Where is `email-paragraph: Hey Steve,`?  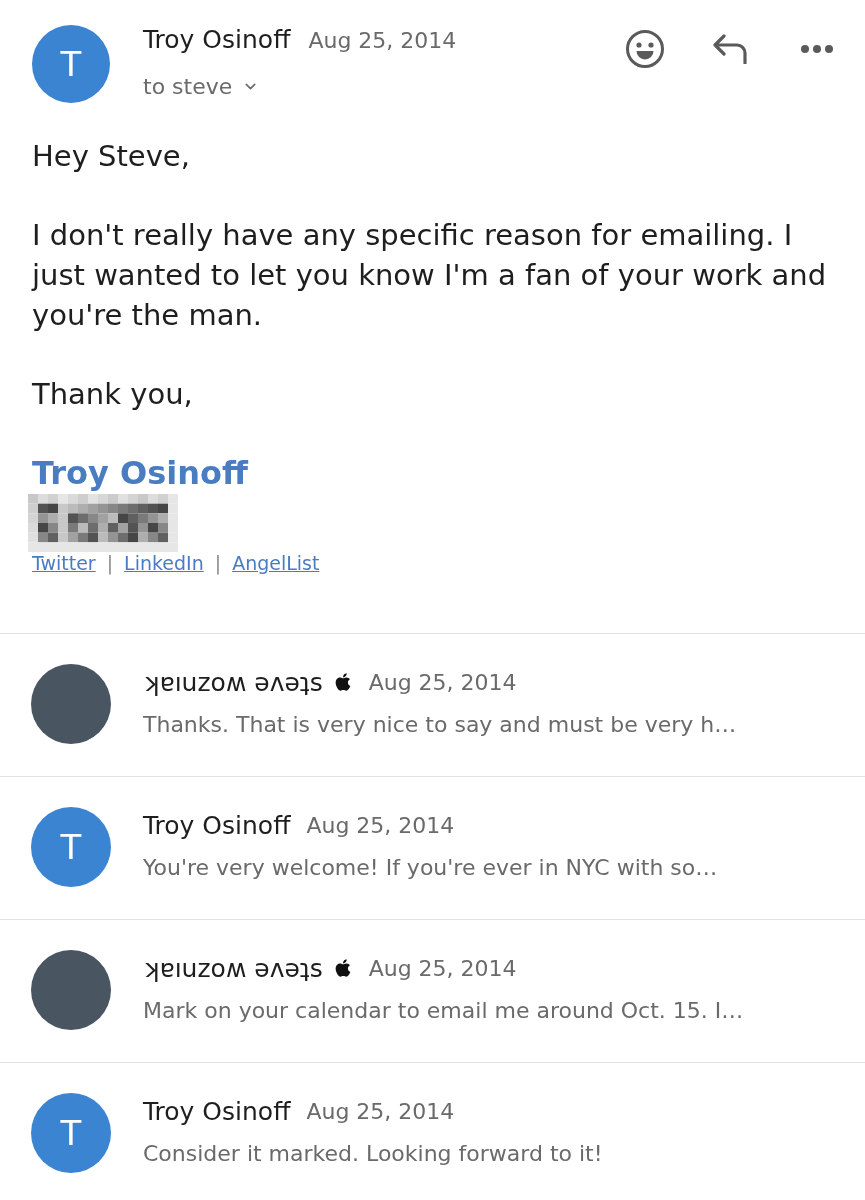 email-paragraph: Hey Steve, is located at coordinates (111, 156).